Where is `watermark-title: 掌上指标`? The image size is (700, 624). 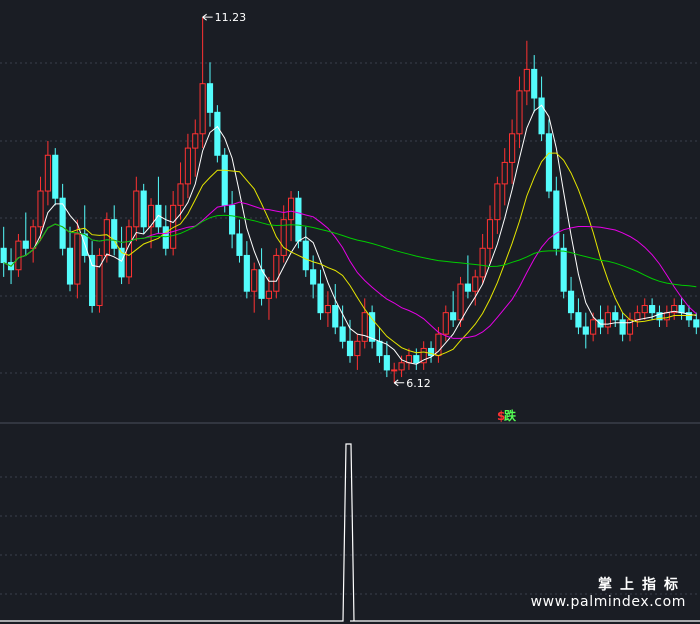 watermark-title: 掌上指标 is located at coordinates (642, 585).